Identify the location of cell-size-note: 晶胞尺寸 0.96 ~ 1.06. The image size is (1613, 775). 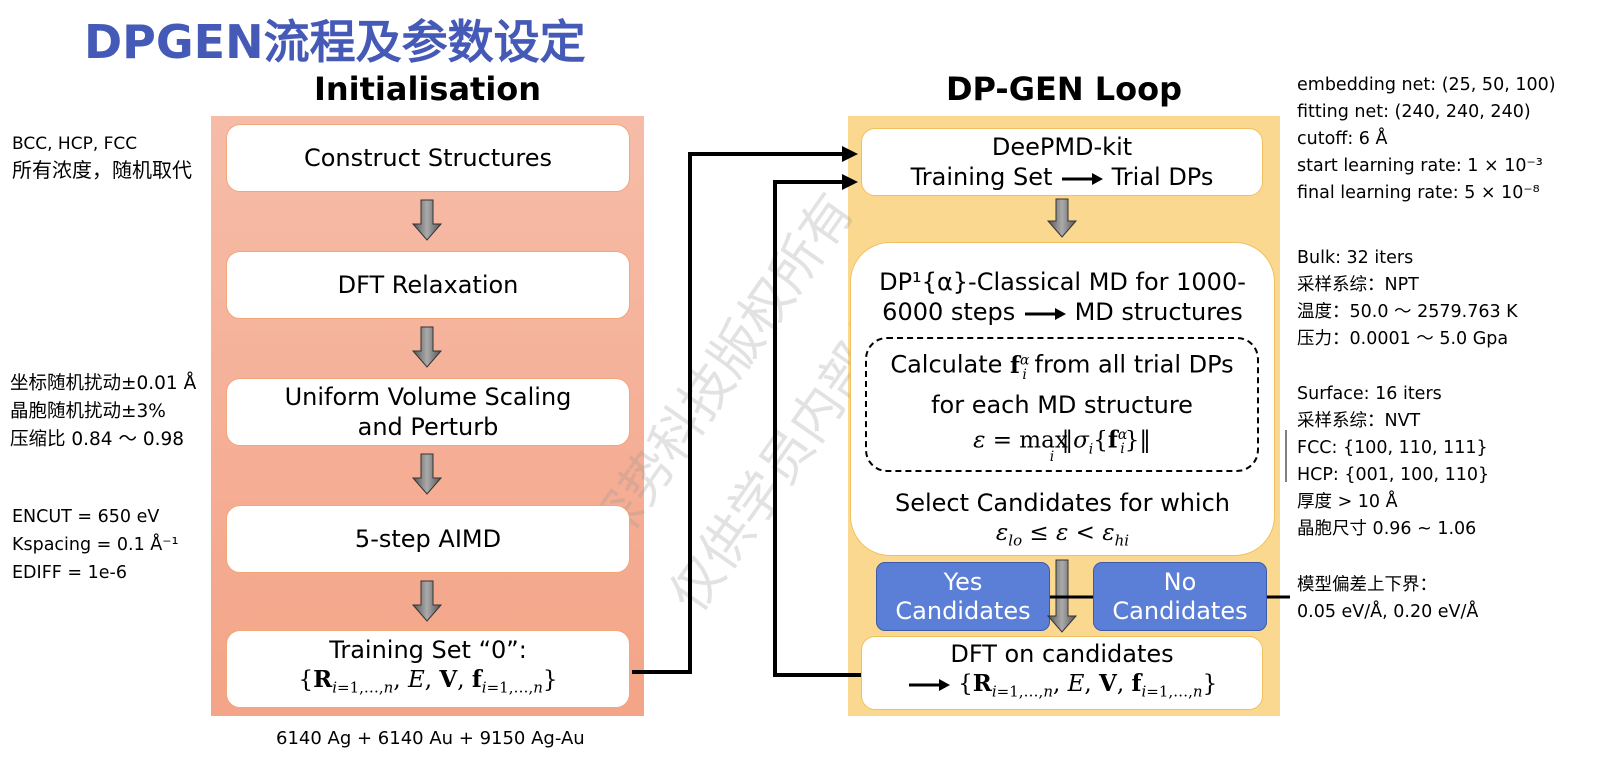
(1387, 529).